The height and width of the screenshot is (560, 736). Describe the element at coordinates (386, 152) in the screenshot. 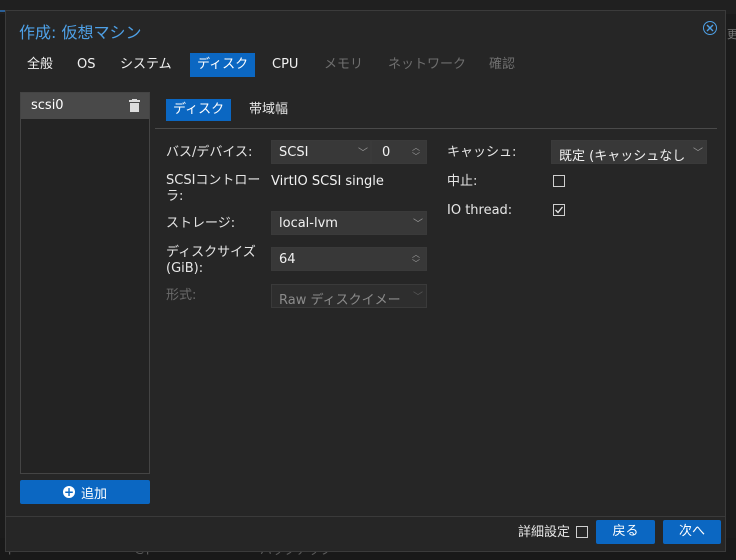

I see `device-index-value: 0` at that location.